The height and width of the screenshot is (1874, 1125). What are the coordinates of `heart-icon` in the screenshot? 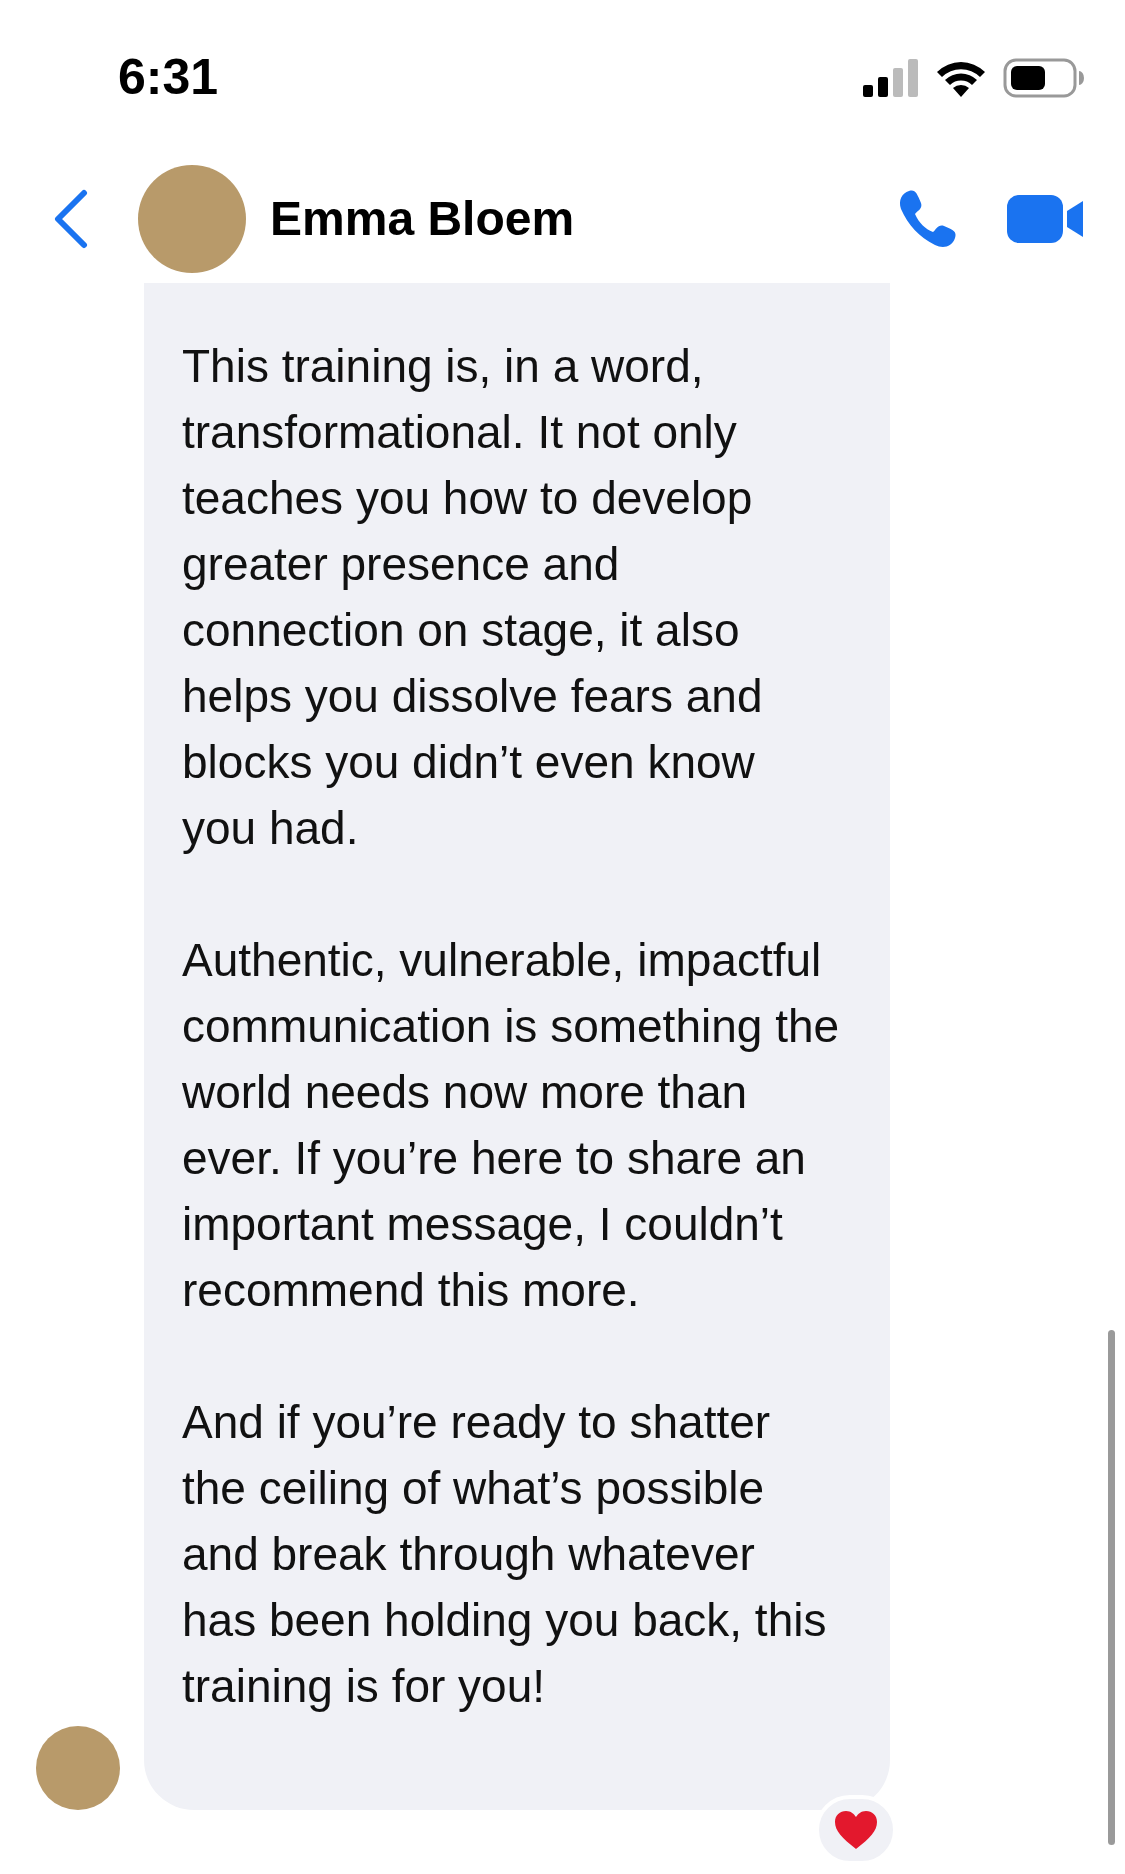 It's located at (856, 1830).